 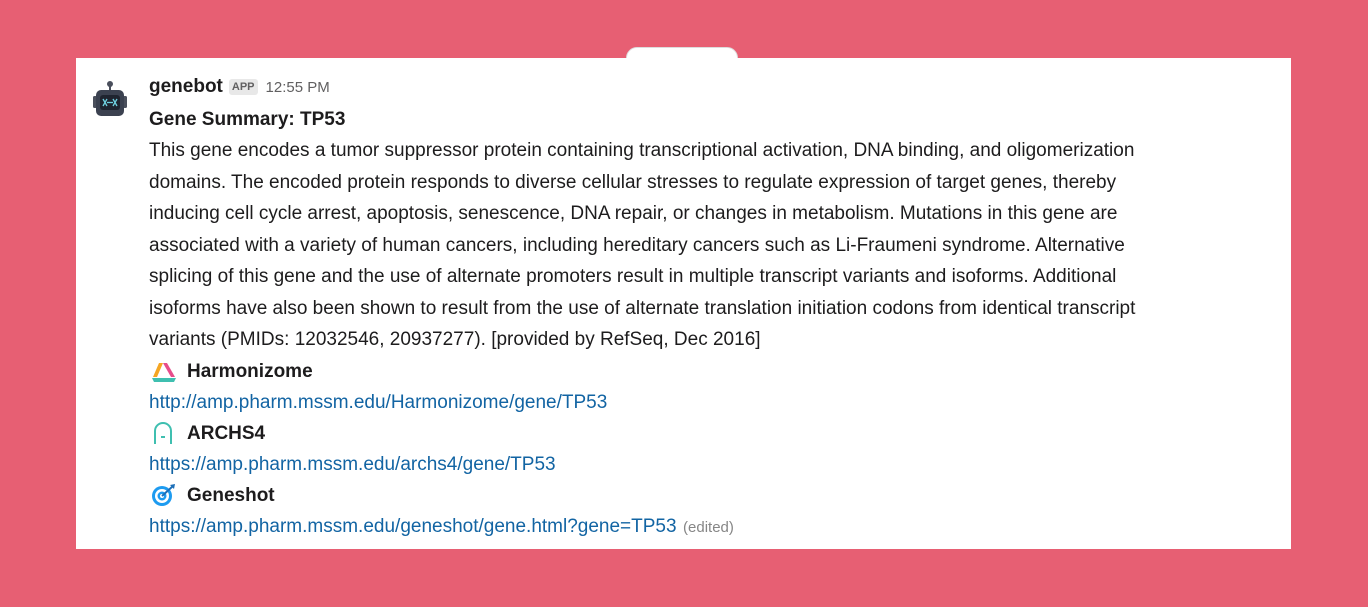 What do you see at coordinates (298, 87) in the screenshot?
I see `message-timestamp: 12:55 PM` at bounding box center [298, 87].